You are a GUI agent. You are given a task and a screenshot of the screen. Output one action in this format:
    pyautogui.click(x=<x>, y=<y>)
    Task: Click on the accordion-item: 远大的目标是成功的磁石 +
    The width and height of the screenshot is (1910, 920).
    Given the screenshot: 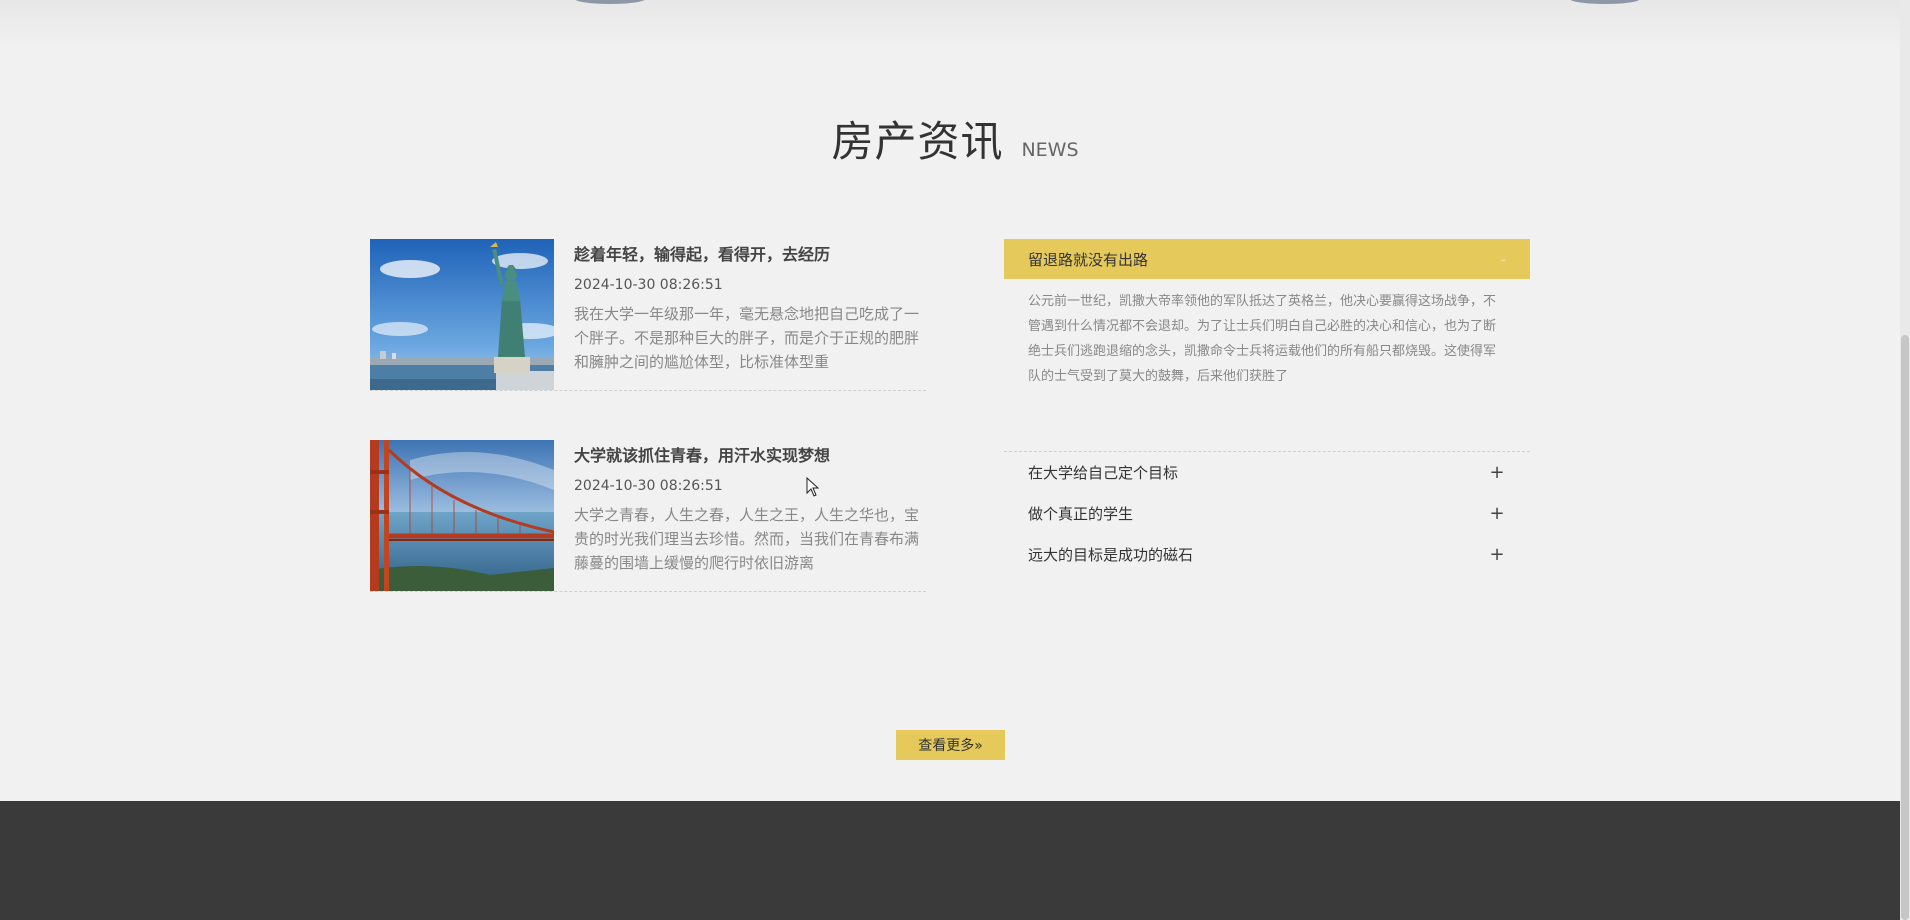 What is the action you would take?
    pyautogui.click(x=1267, y=554)
    